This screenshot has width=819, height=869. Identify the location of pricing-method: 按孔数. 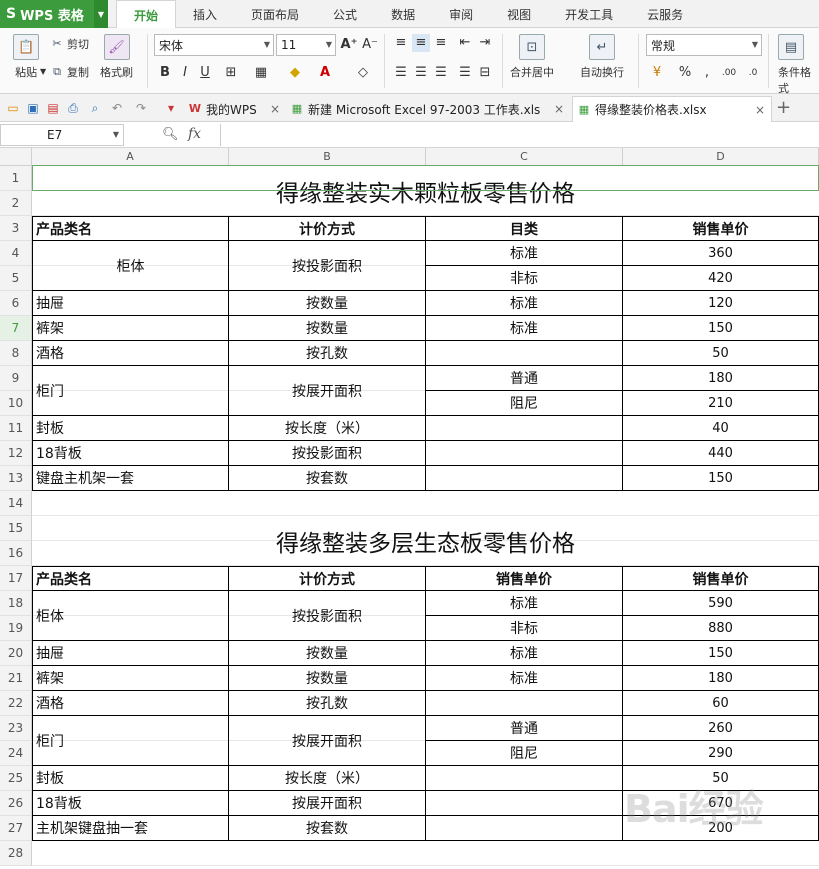
(327, 703).